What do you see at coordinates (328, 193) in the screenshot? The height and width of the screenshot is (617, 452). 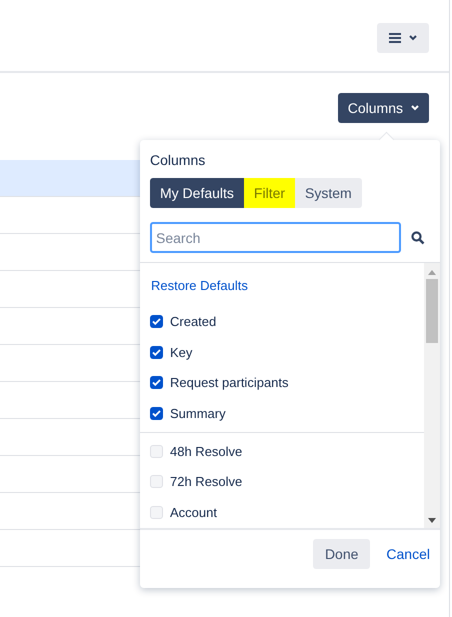 I see `tab: System` at bounding box center [328, 193].